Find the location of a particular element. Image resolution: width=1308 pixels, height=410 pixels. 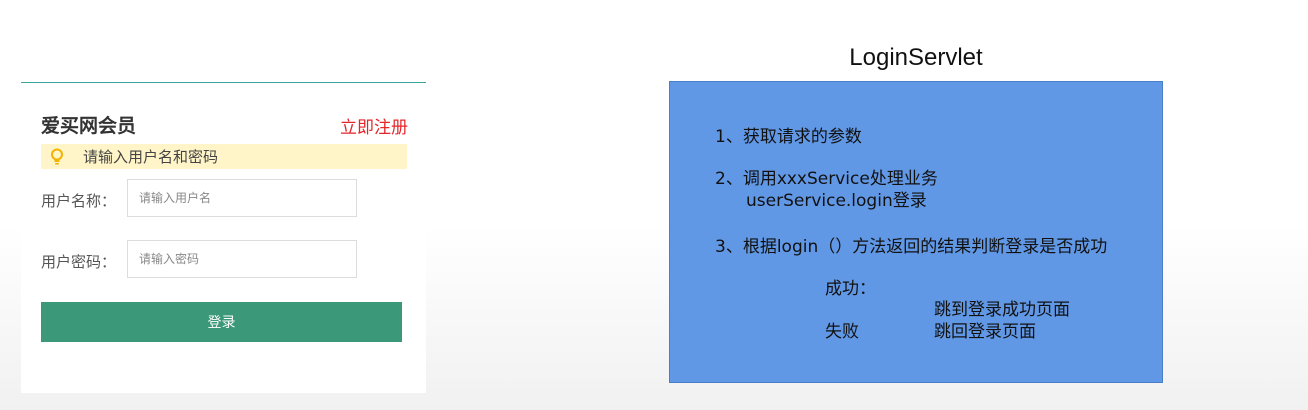

username-label: 用户名称： is located at coordinates (79, 201).